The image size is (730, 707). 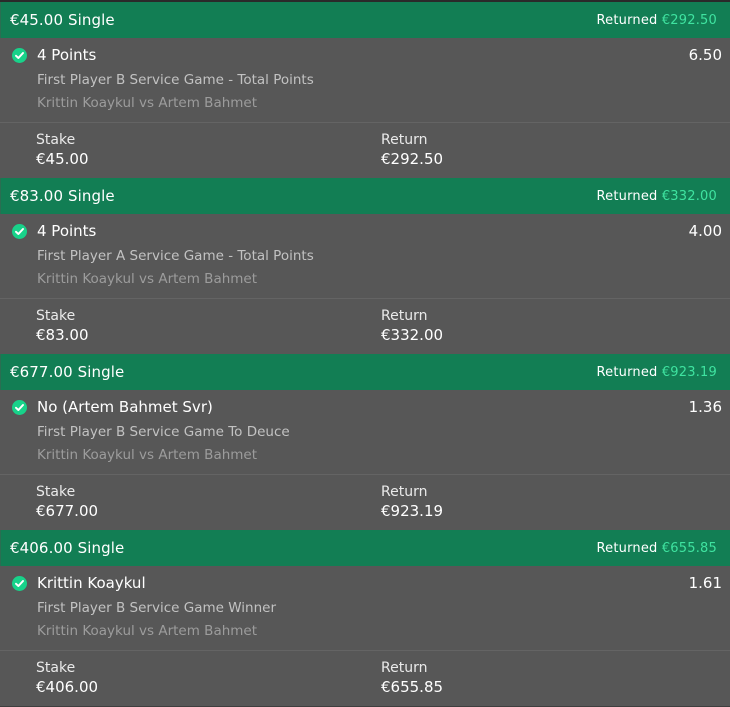 I want to click on selection-name: No (Artem Bahmet Svr), so click(x=125, y=407).